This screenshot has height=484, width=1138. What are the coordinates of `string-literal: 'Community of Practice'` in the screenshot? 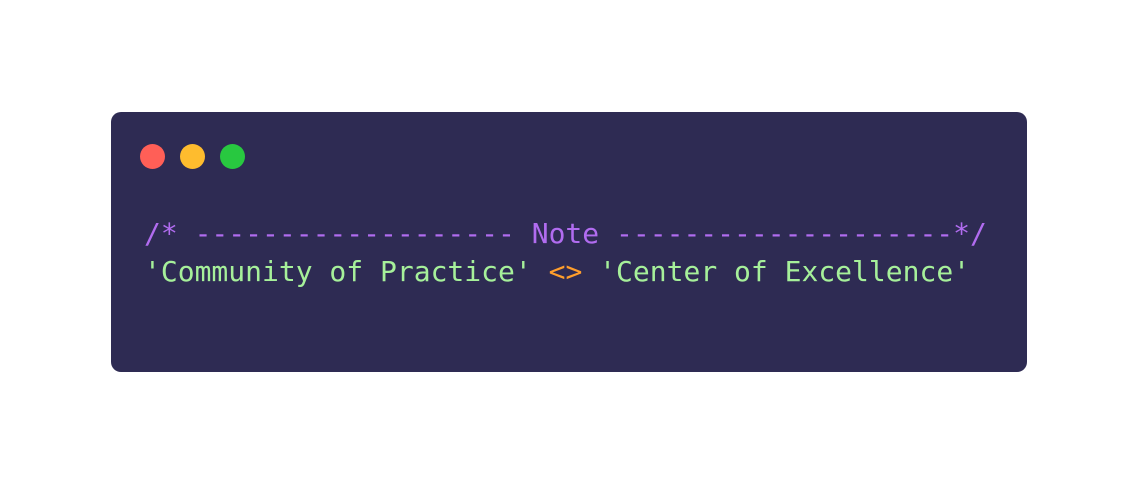 It's located at (338, 271).